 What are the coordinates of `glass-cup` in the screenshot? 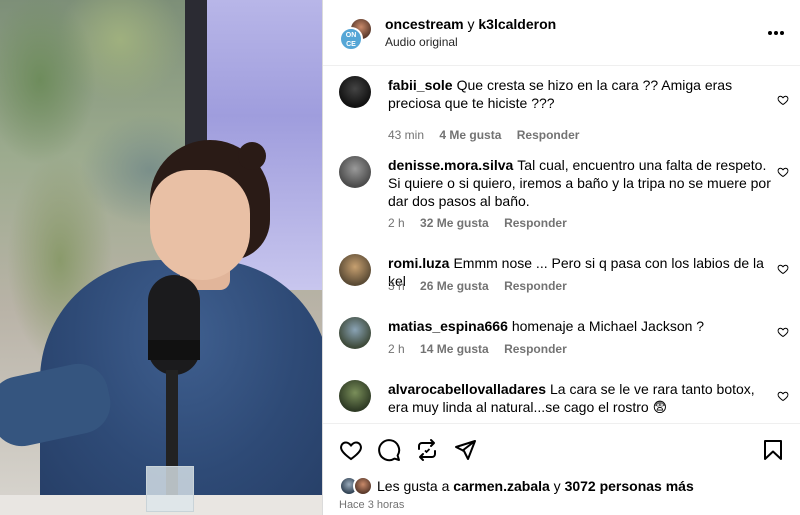 It's located at (170, 489).